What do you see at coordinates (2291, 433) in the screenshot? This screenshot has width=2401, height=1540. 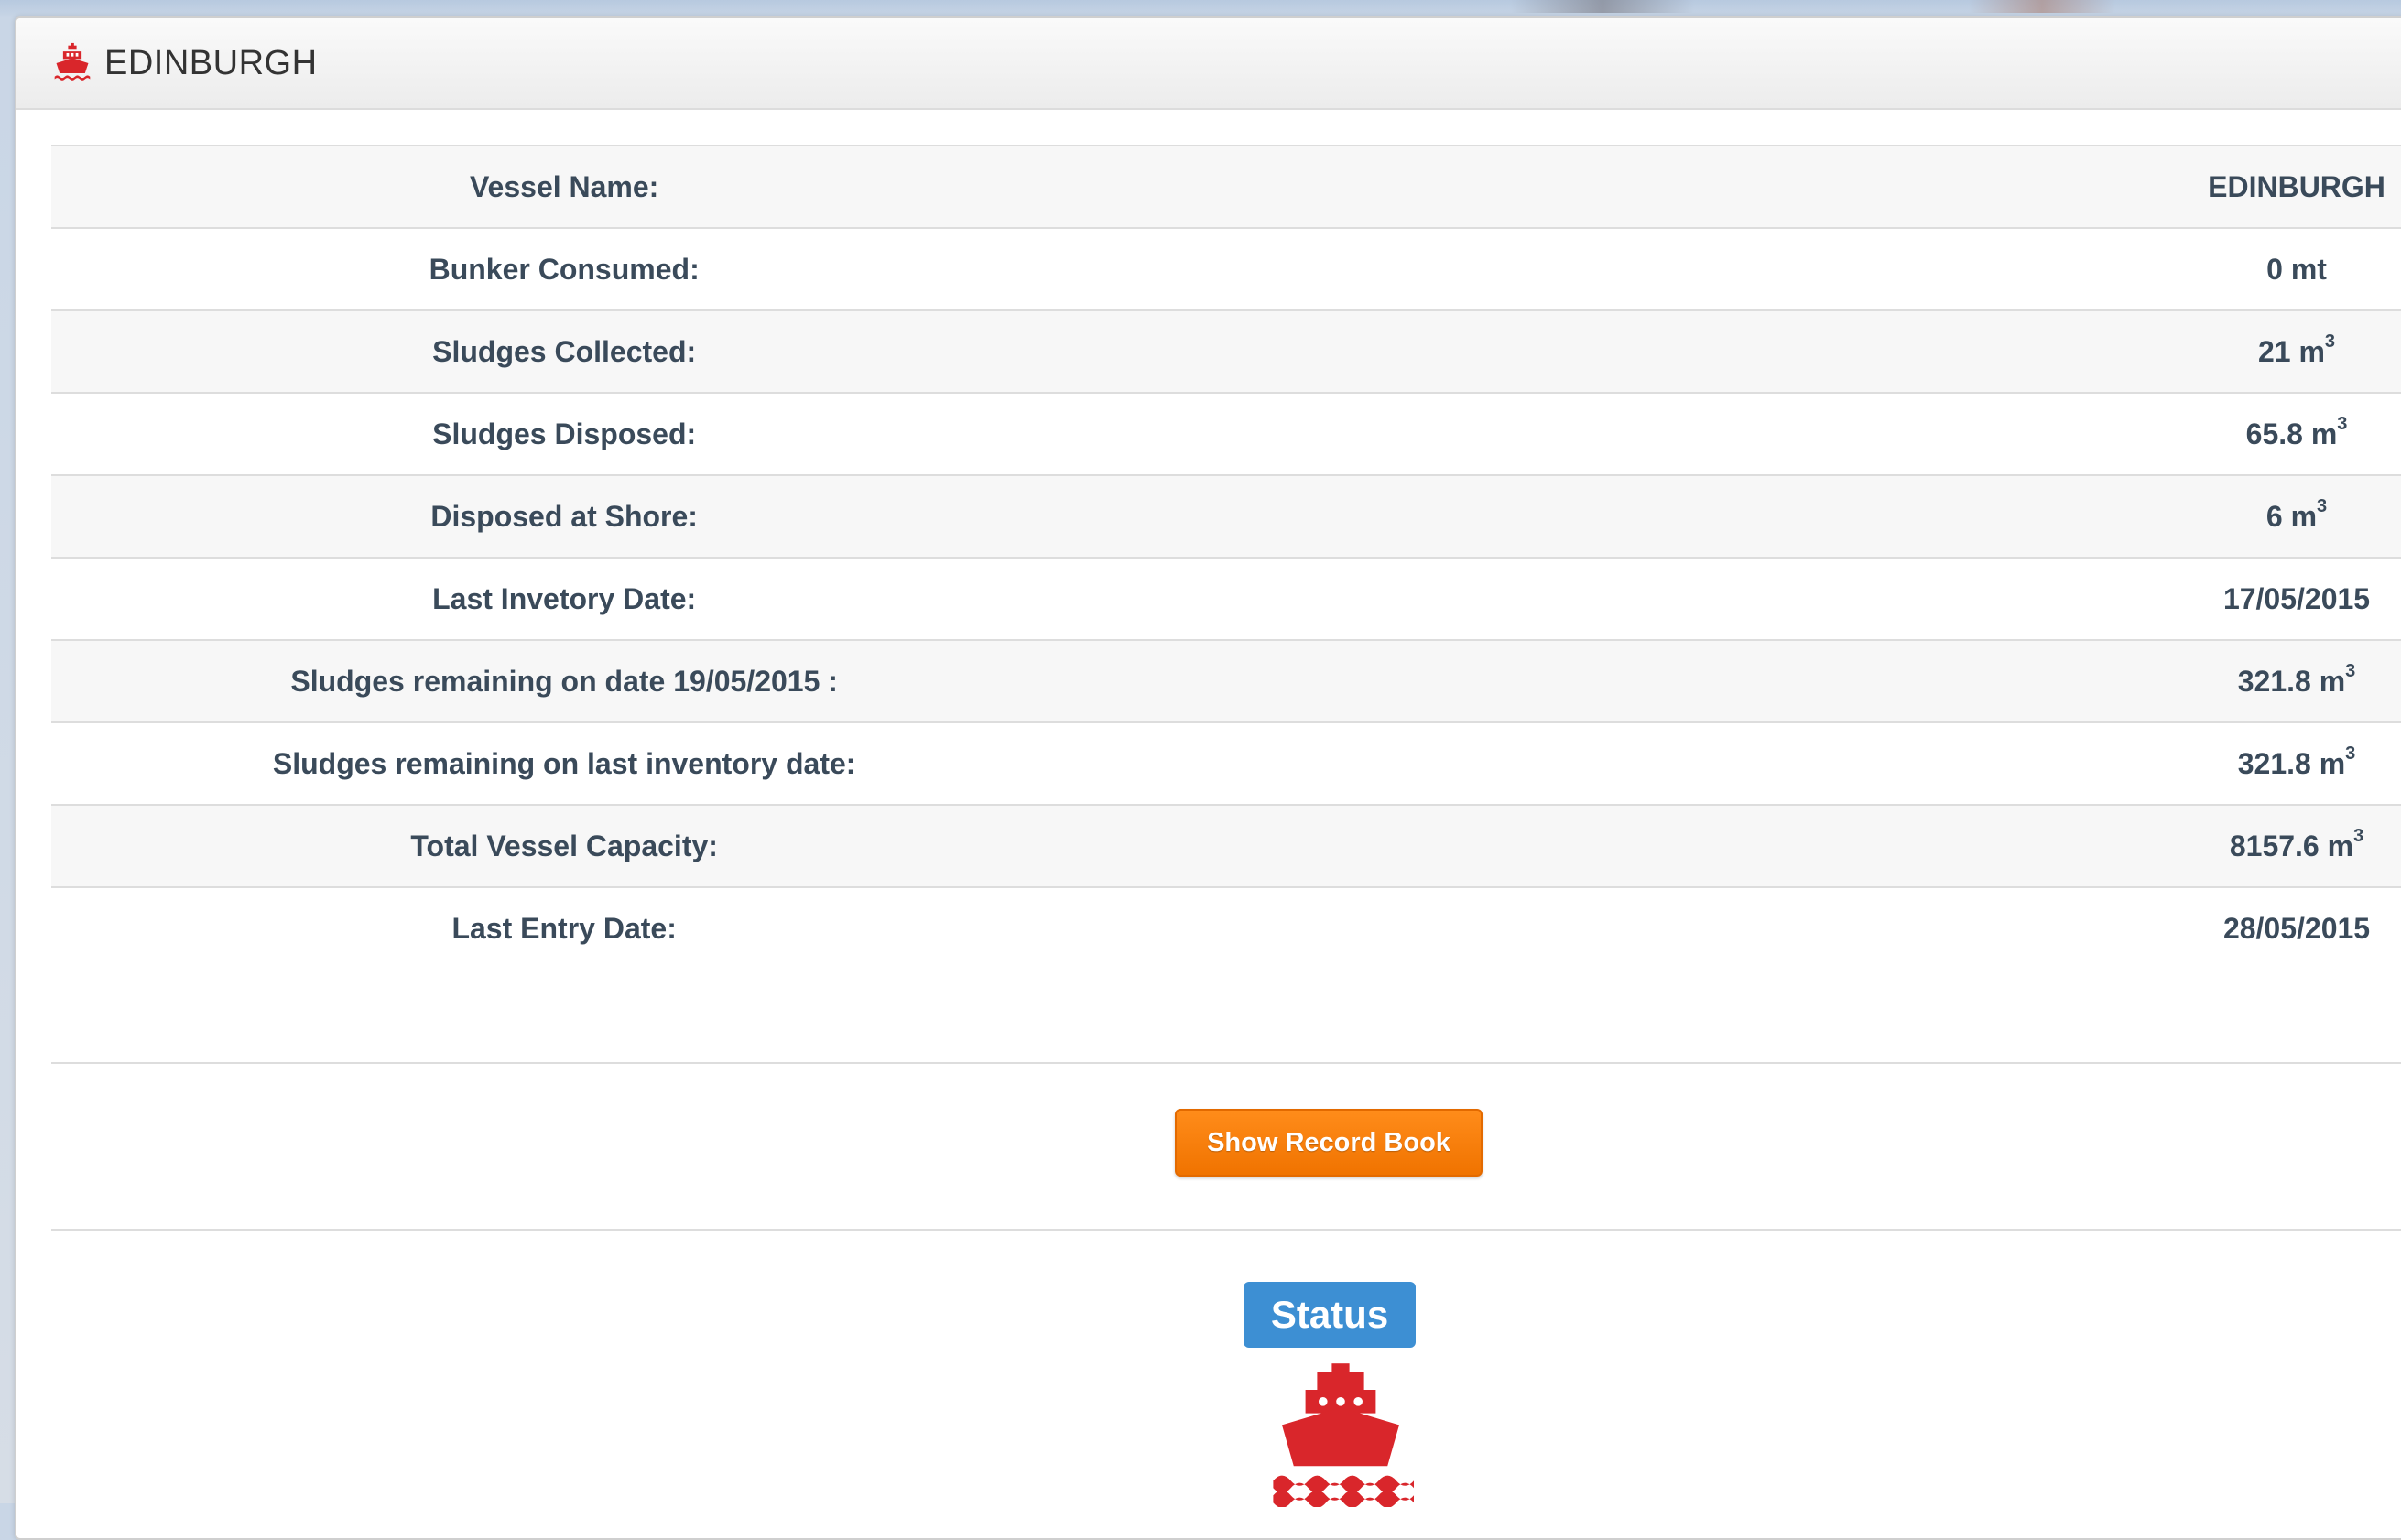 I see `value-text: 65.8 m` at bounding box center [2291, 433].